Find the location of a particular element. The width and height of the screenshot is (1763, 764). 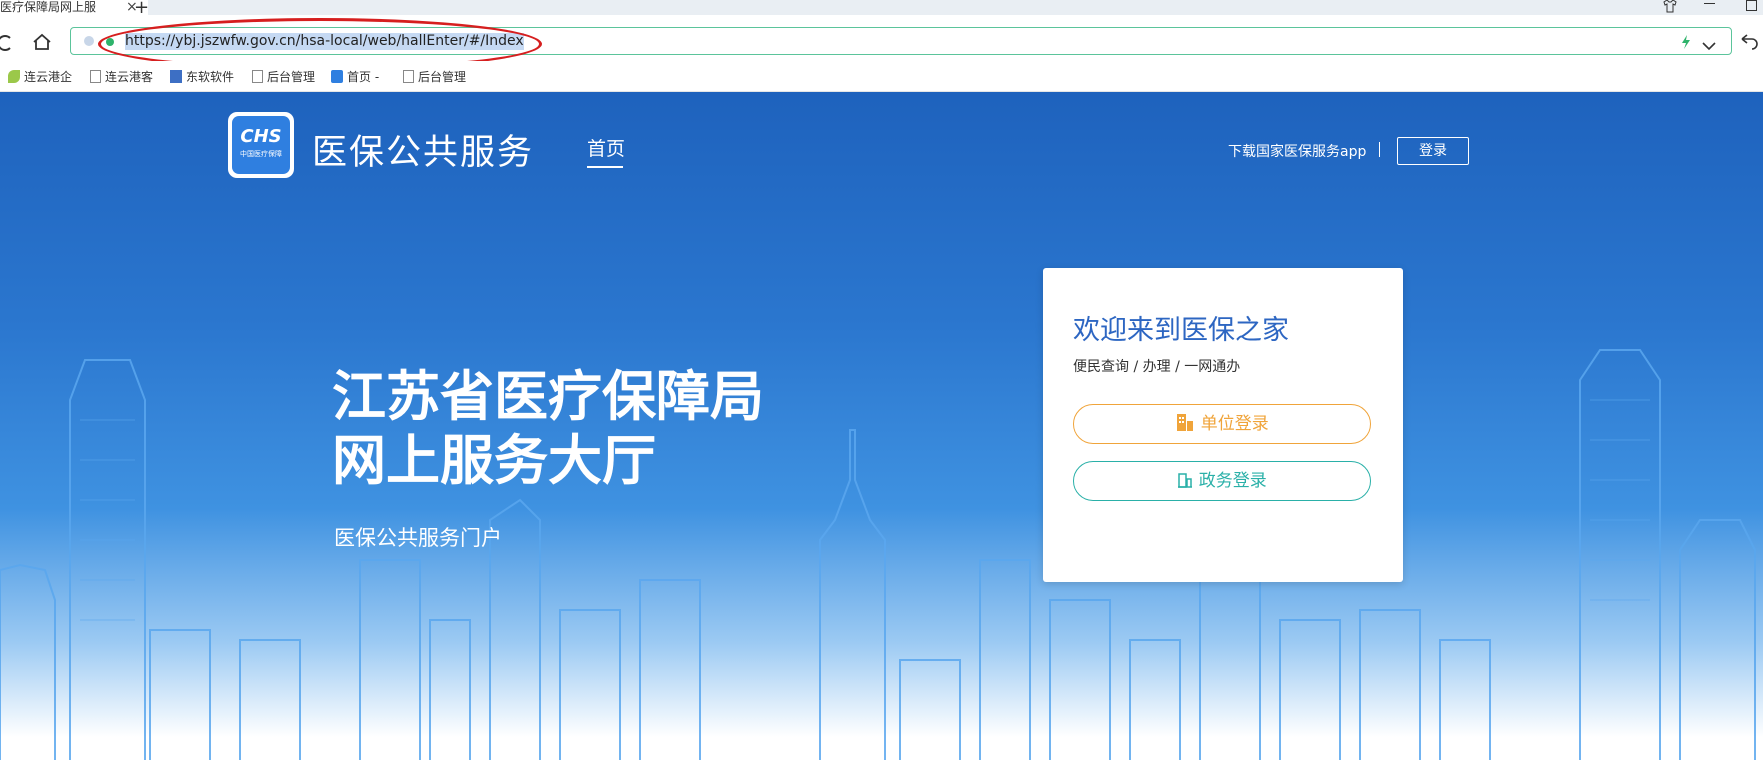

nav-active-underline is located at coordinates (605, 167).